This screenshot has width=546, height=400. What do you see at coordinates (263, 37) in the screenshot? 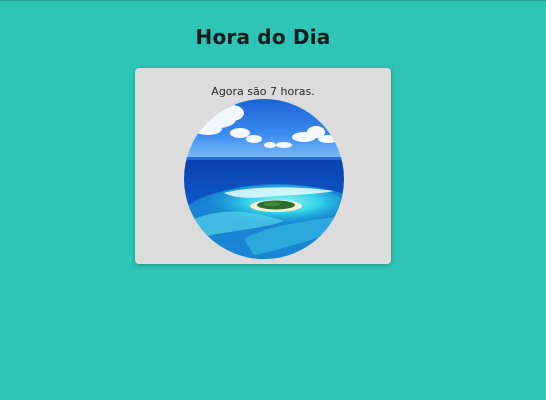
I see `page-title: Hora do Dia` at bounding box center [263, 37].